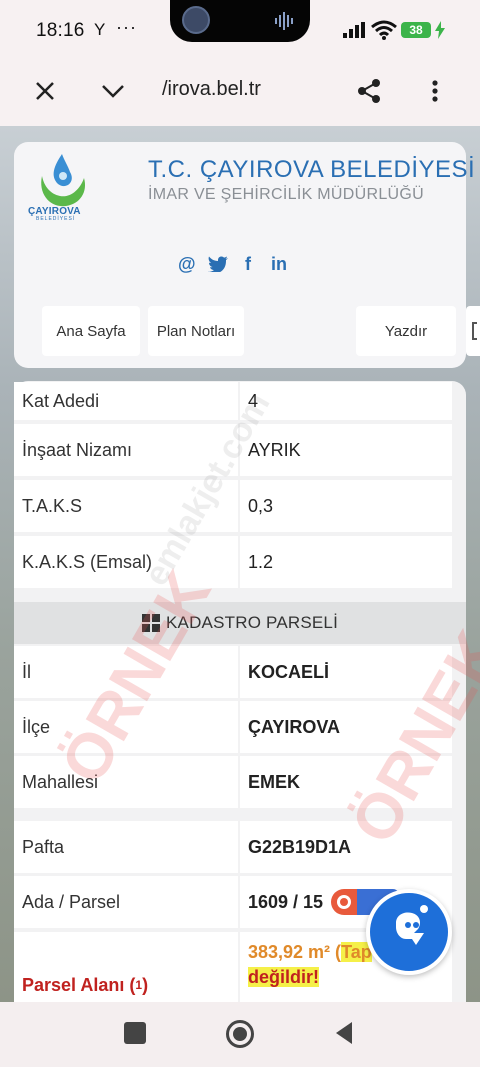  Describe the element at coordinates (284, 21) in the screenshot. I see `audio-wave-icon` at that location.